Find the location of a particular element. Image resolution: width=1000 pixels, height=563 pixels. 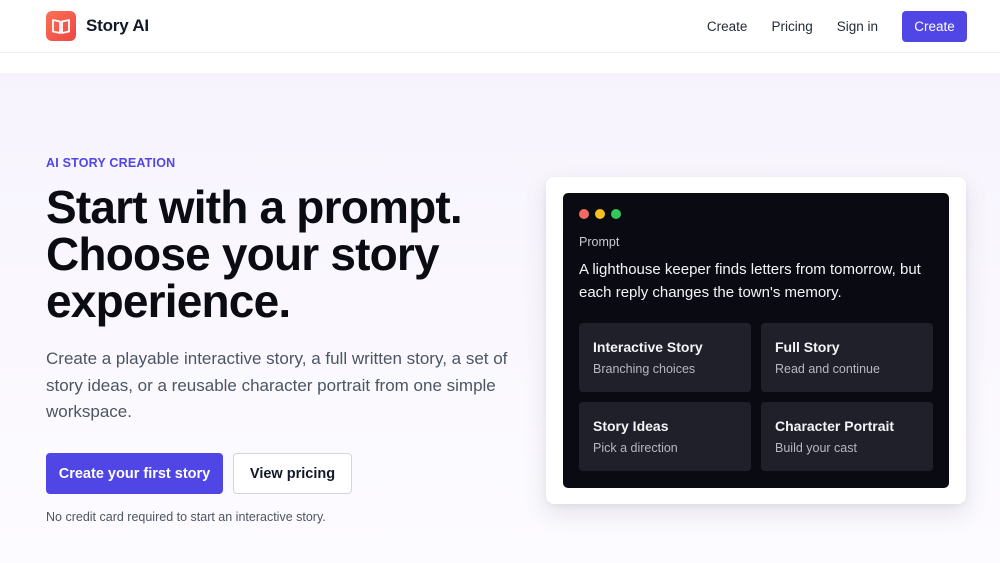

option-title: Character Portrait is located at coordinates (835, 426).